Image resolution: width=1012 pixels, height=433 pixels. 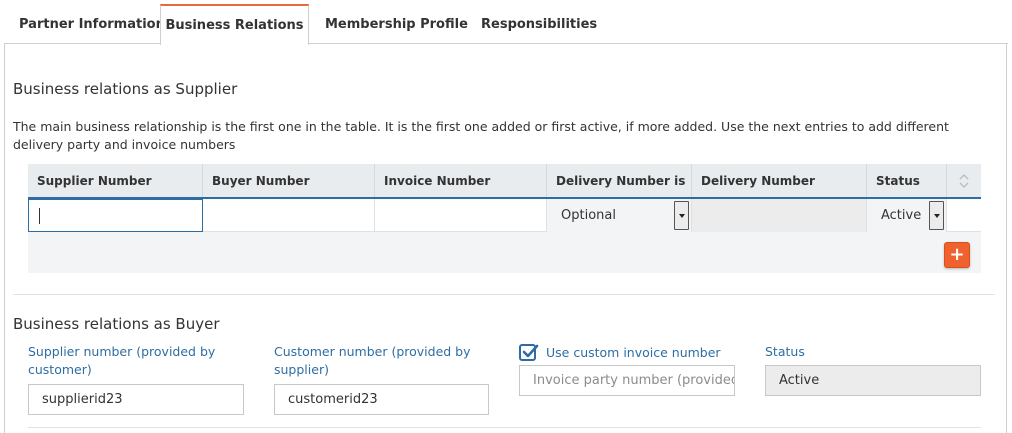 I want to click on invoice-party-number-input: Invoice party number (provided, so click(x=627, y=380).